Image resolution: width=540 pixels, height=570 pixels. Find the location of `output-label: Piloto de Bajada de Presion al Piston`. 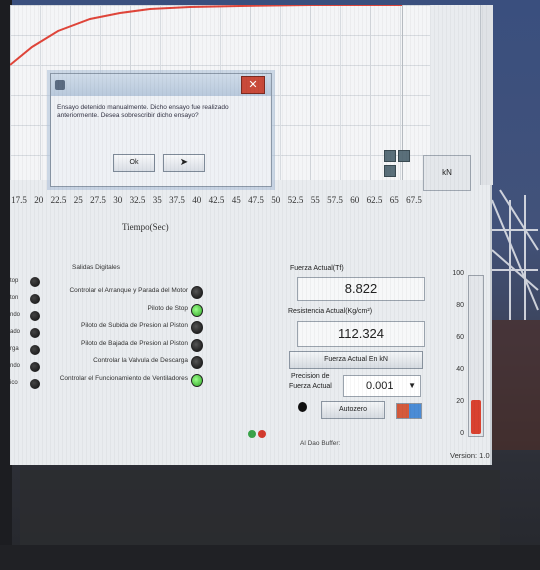

output-label: Piloto de Bajada de Presion al Piston is located at coordinates (134, 343).